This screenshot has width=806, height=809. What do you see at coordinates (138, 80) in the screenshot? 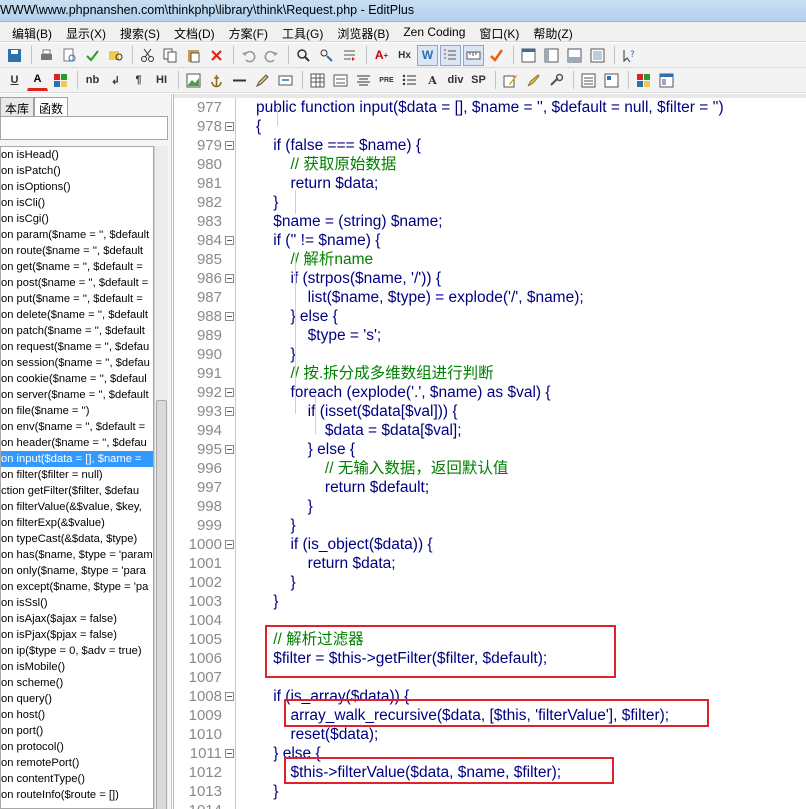
I see `paragraph-icon: ¶` at bounding box center [138, 80].